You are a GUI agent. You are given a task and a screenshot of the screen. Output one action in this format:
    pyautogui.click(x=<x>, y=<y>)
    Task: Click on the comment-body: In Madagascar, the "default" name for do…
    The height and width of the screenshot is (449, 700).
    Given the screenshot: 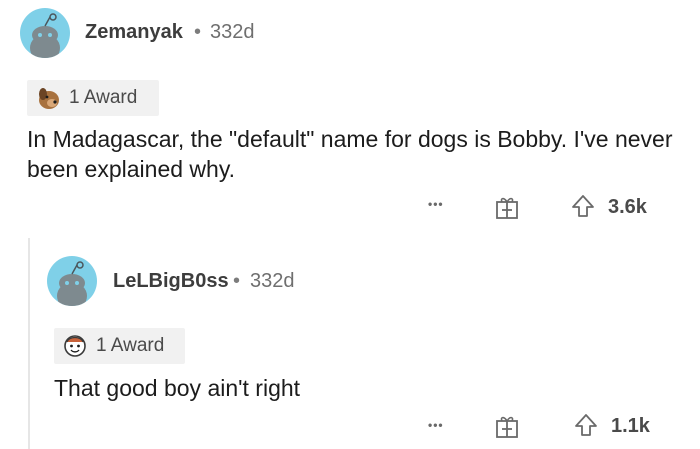 What is the action you would take?
    pyautogui.click(x=350, y=154)
    